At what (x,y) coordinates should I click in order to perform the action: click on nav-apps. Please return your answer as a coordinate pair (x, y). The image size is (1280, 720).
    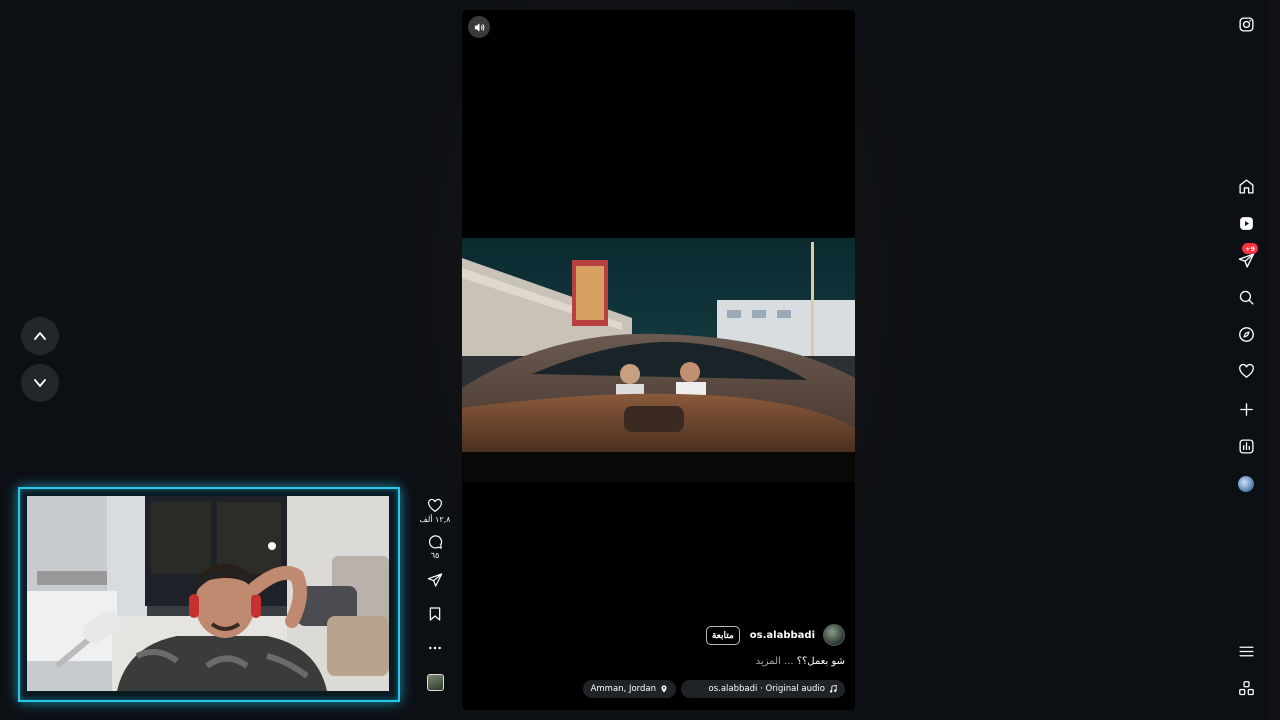
    Looking at the image, I should click on (1246, 688).